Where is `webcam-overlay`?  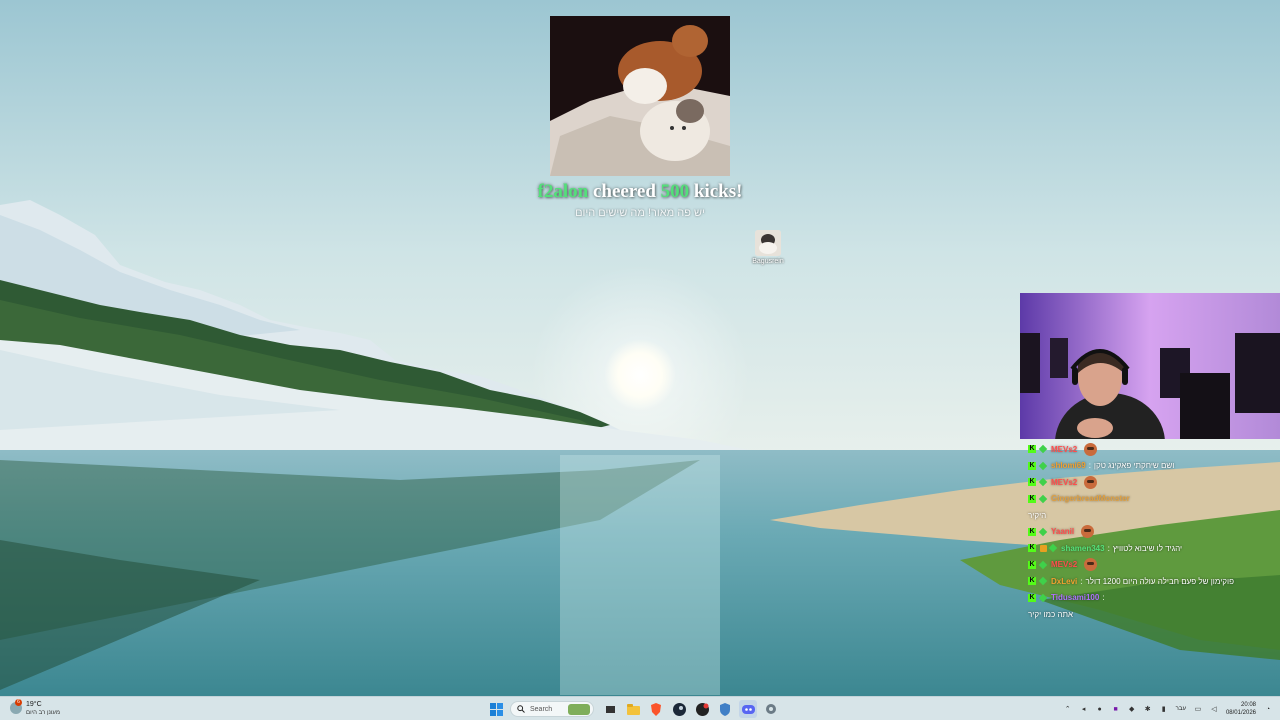 webcam-overlay is located at coordinates (1150, 366).